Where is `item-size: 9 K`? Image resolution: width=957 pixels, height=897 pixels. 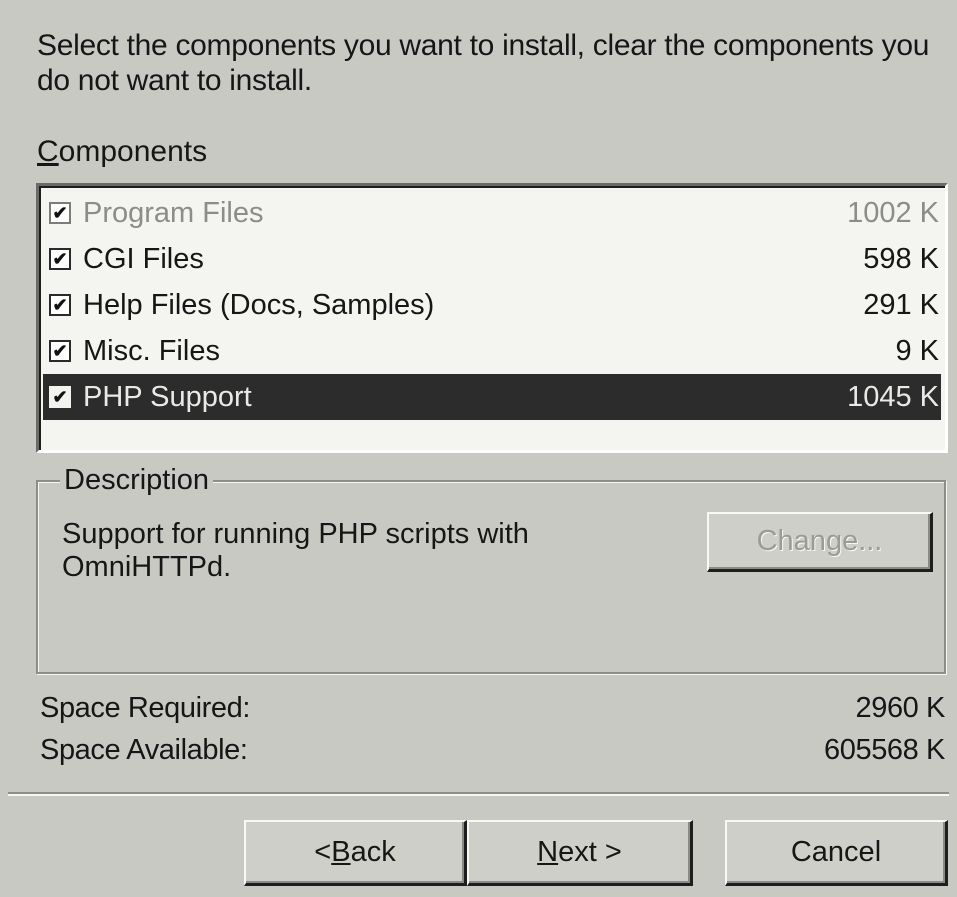
item-size: 9 K is located at coordinates (917, 350).